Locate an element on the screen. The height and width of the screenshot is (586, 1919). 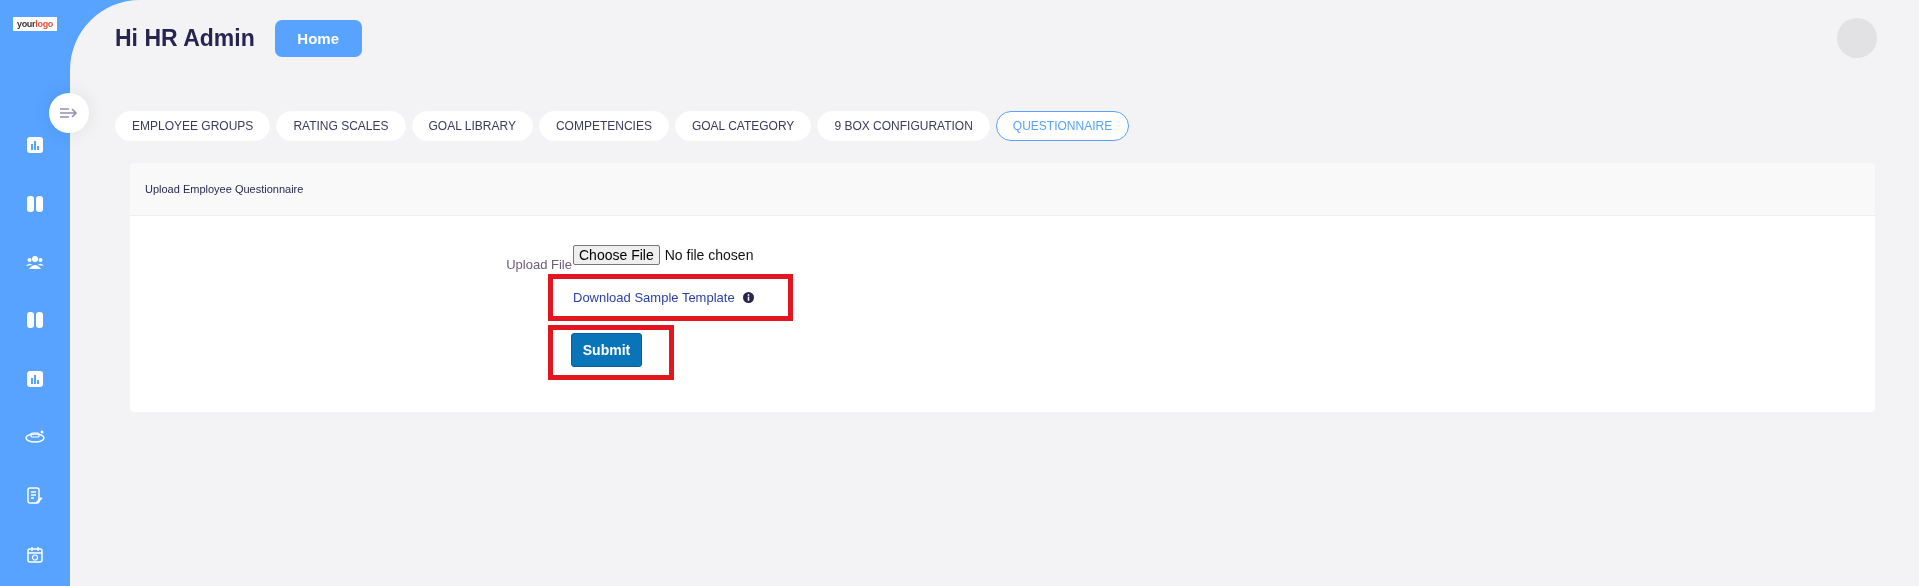
file-status: No file chosen is located at coordinates (709, 255).